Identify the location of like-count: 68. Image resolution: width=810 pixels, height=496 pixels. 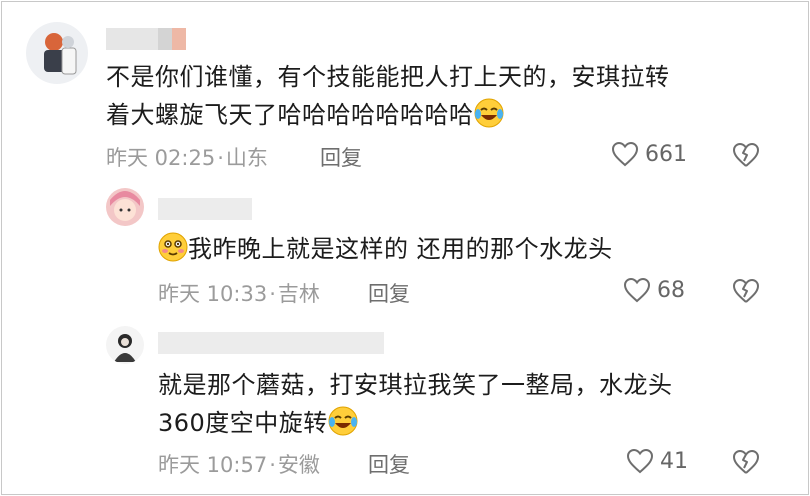
(671, 290).